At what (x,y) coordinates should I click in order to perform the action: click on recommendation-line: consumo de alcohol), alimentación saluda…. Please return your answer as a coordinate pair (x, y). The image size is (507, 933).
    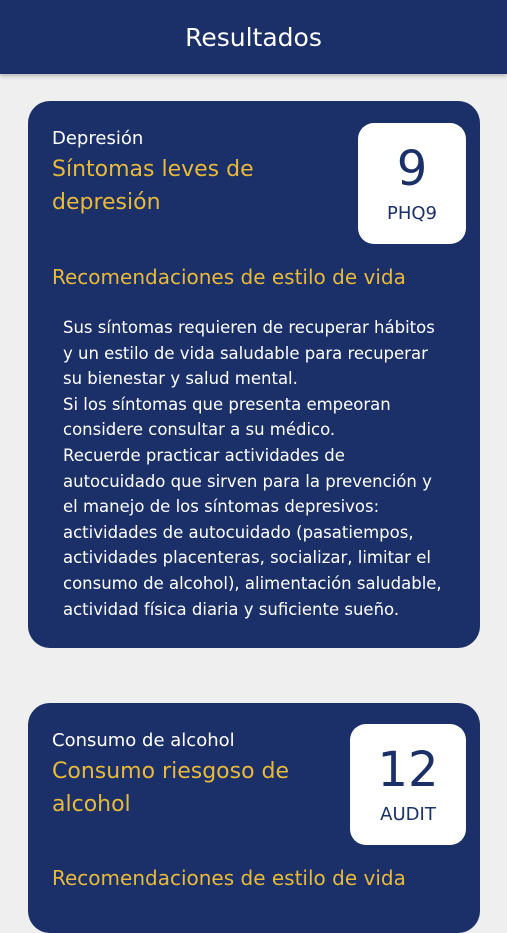
    Looking at the image, I should click on (252, 583).